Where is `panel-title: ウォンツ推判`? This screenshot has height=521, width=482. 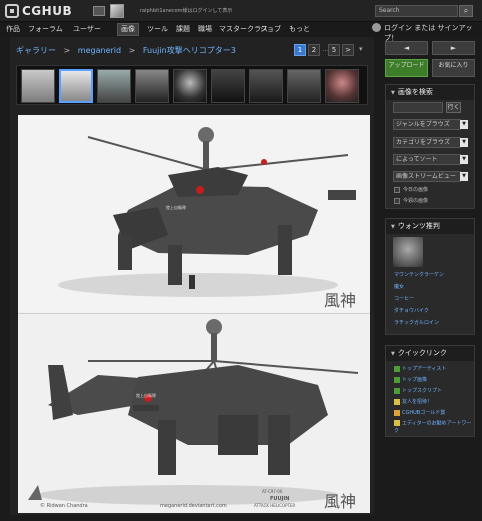 panel-title: ウォンツ推判 is located at coordinates (430, 226).